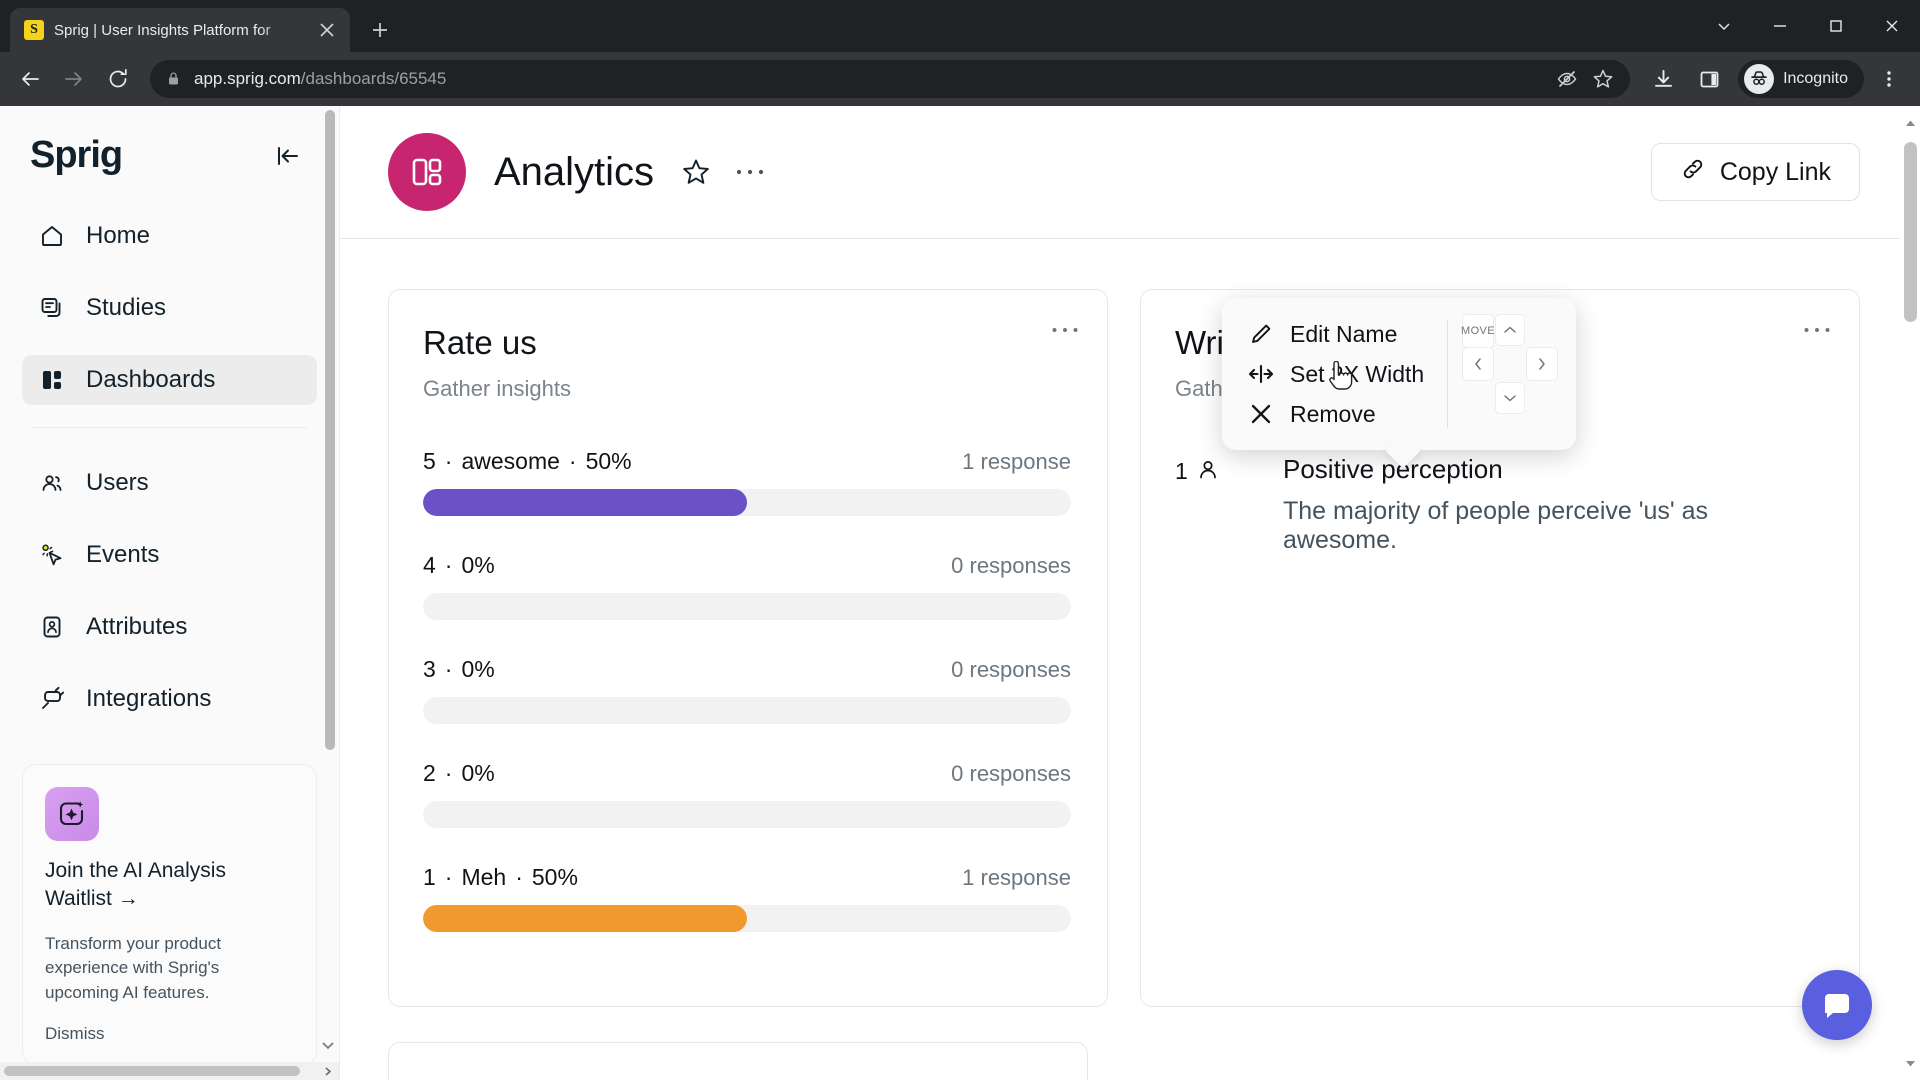 This screenshot has height=1080, width=1920. Describe the element at coordinates (1339, 334) in the screenshot. I see `menu-item-edit-name: Edit Name` at that location.